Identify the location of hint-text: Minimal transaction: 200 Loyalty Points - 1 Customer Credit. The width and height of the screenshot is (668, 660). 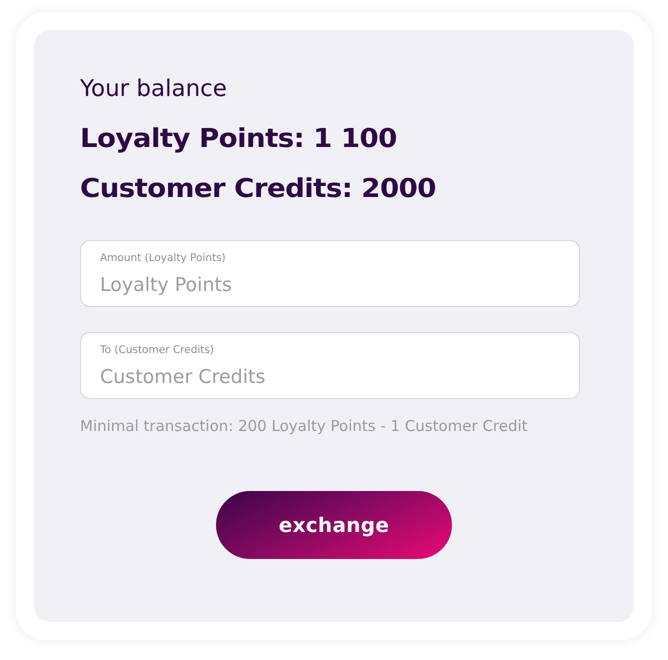
(304, 426).